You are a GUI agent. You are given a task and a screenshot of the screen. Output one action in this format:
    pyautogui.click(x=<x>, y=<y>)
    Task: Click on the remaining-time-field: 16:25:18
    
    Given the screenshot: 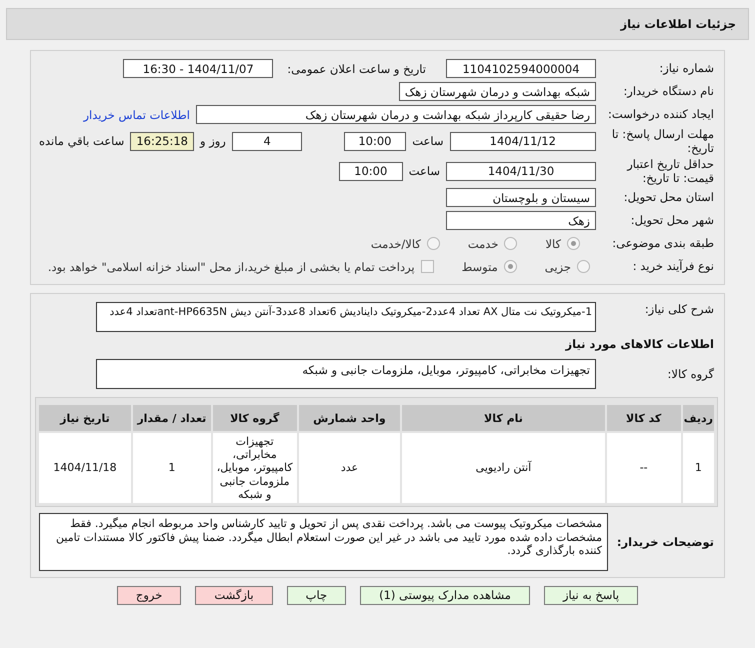 What is the action you would take?
    pyautogui.click(x=162, y=141)
    